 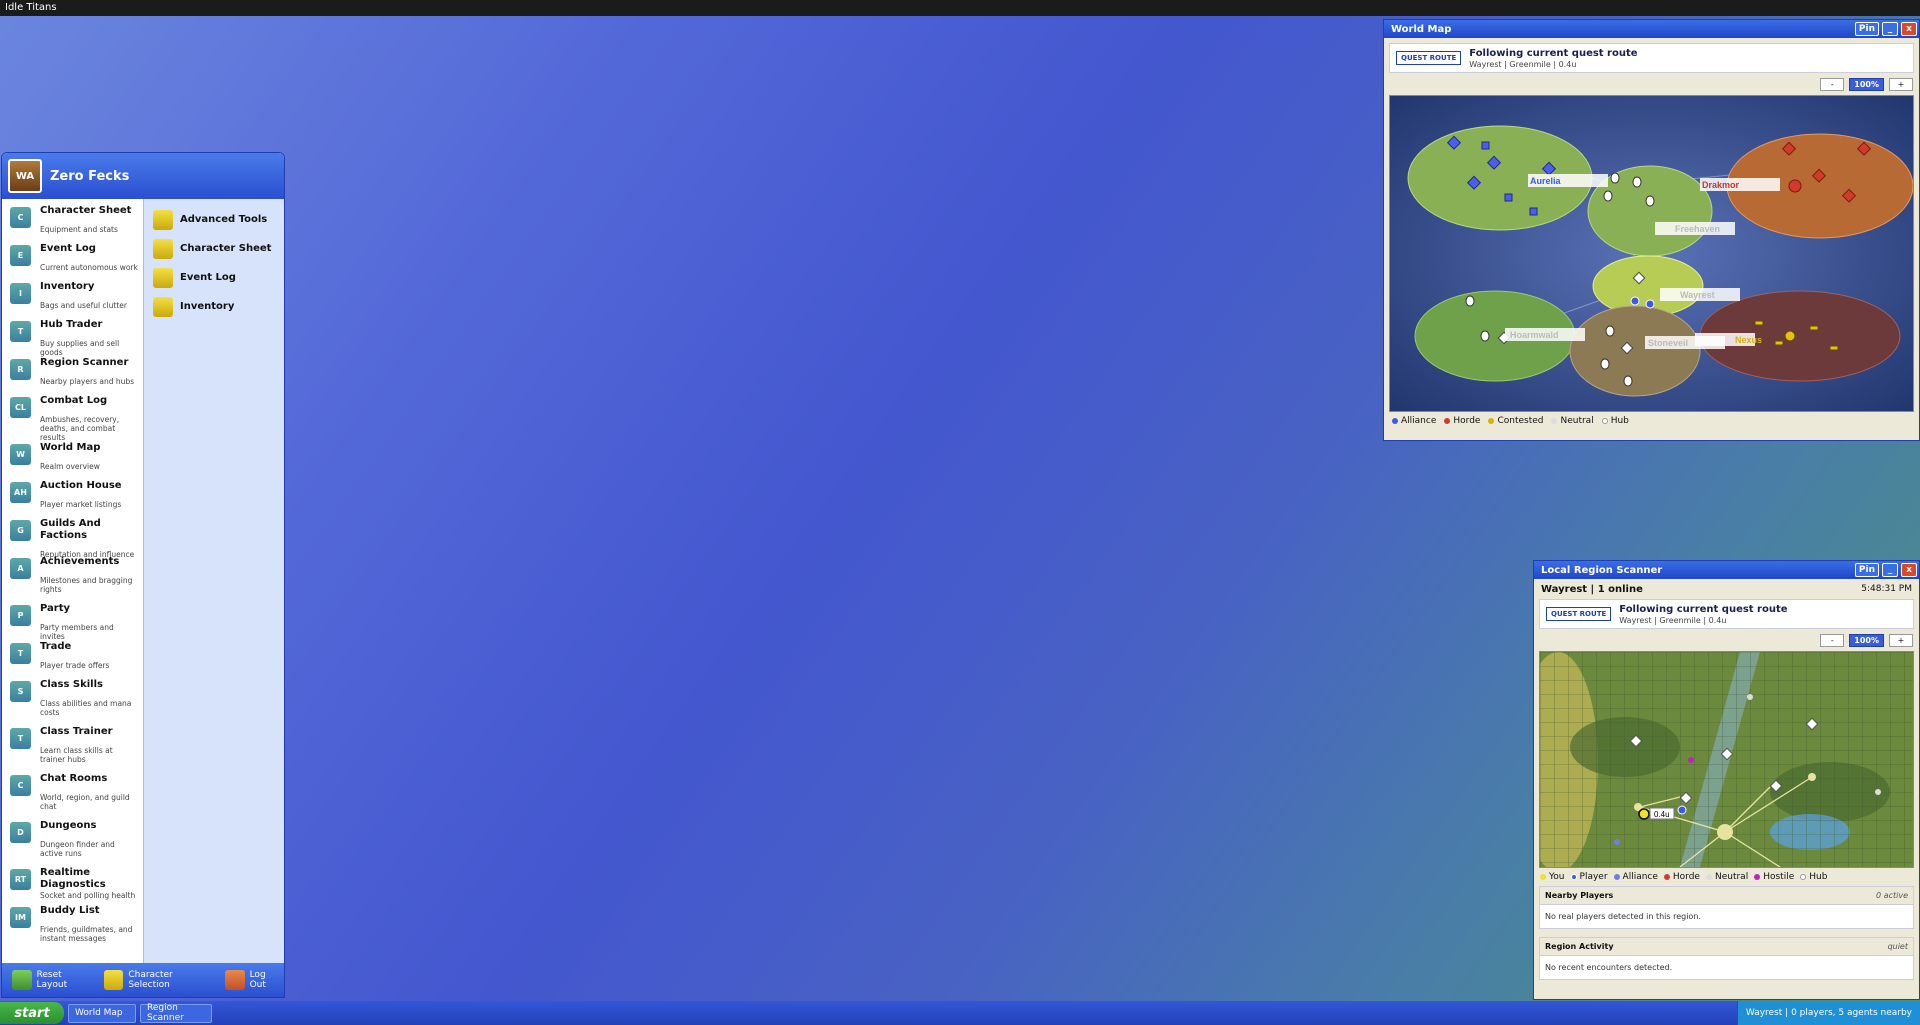 What do you see at coordinates (72, 660) in the screenshot?
I see `menu-item-trade: T Trade Player trade offers` at bounding box center [72, 660].